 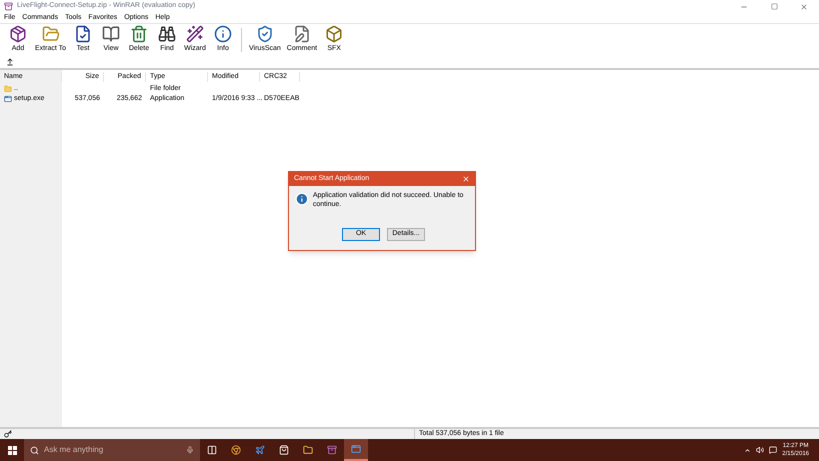 I want to click on key-icon, so click(x=8, y=434).